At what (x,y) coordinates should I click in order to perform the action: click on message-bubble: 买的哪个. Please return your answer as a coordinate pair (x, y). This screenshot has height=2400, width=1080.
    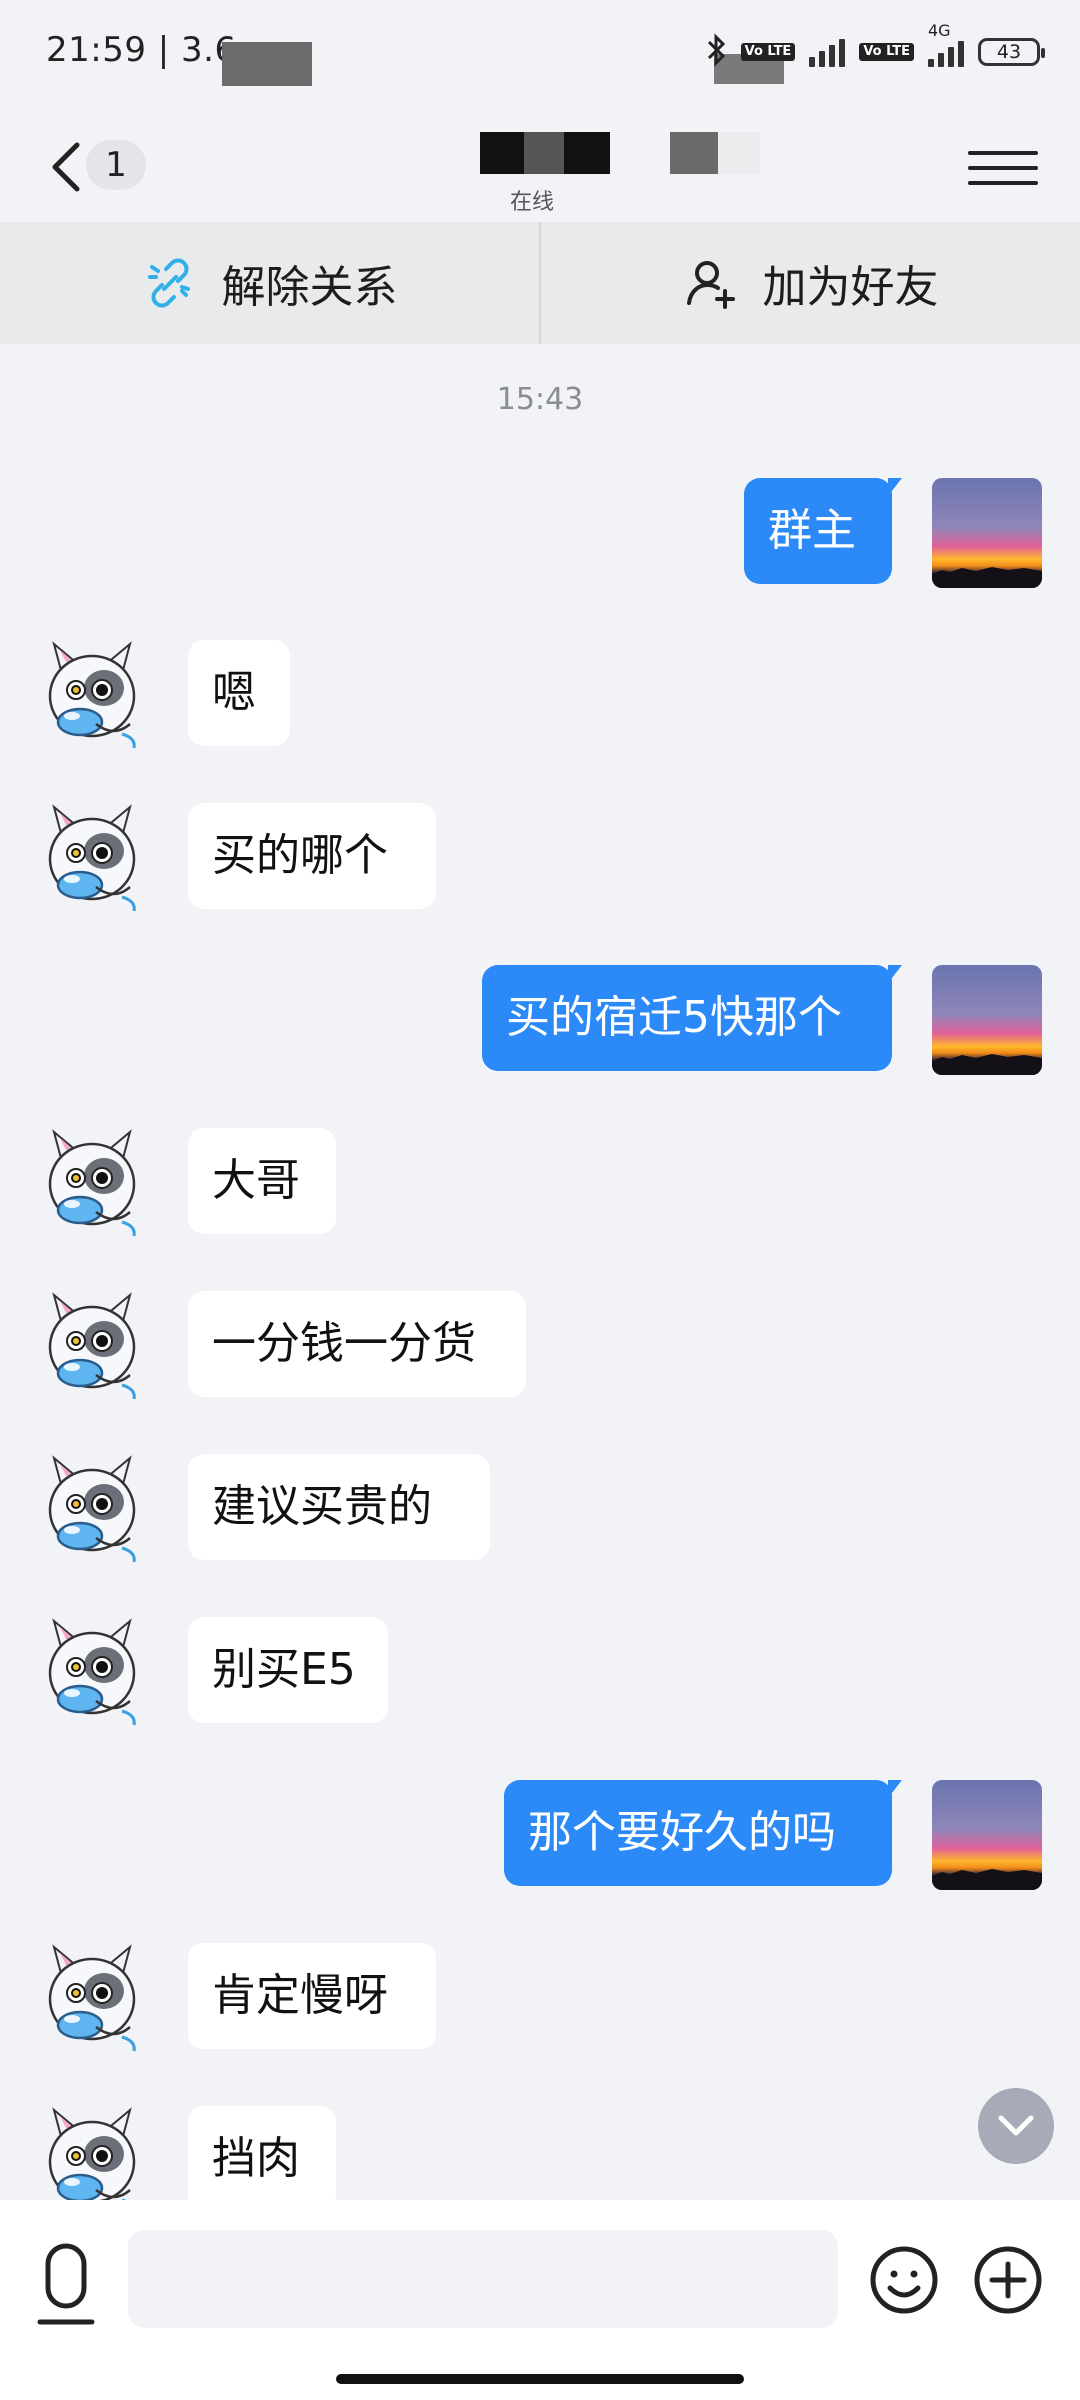
    Looking at the image, I should click on (312, 856).